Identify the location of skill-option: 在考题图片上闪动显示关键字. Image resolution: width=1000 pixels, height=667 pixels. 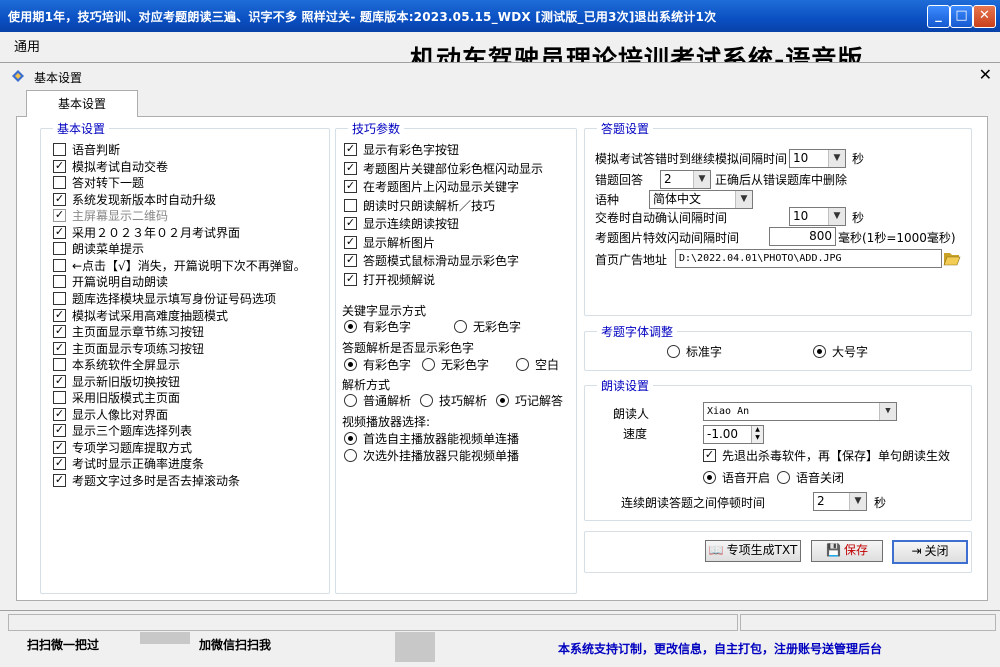
(431, 187).